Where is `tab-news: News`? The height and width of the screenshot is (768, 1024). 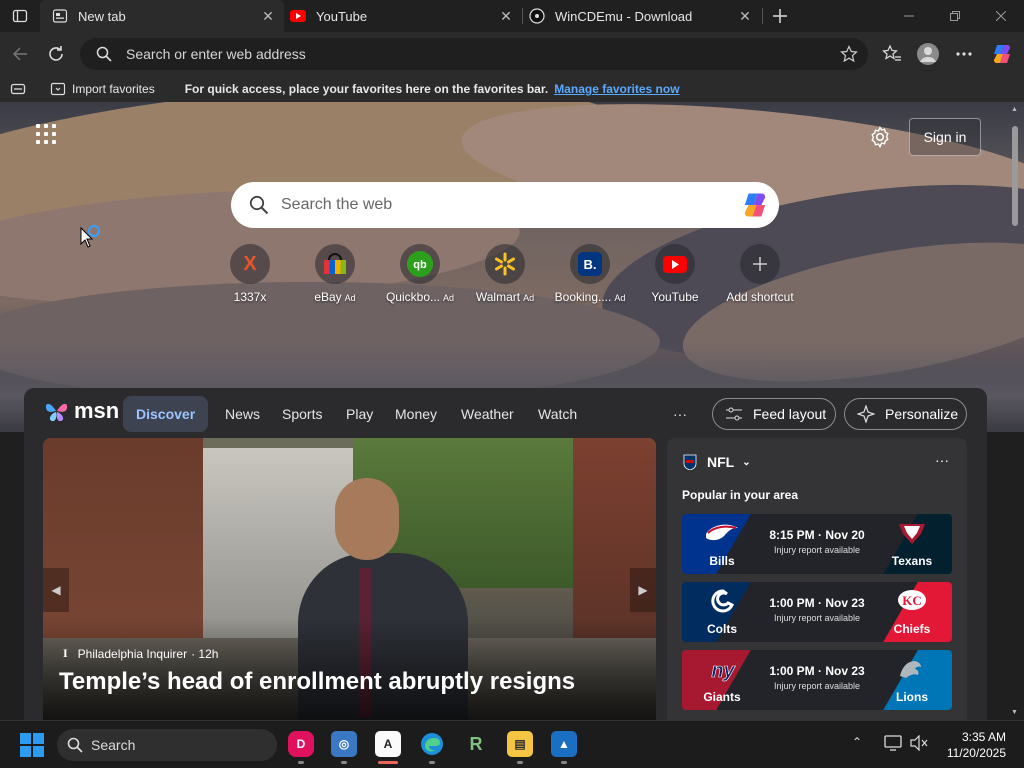
tab-news: News is located at coordinates (242, 414).